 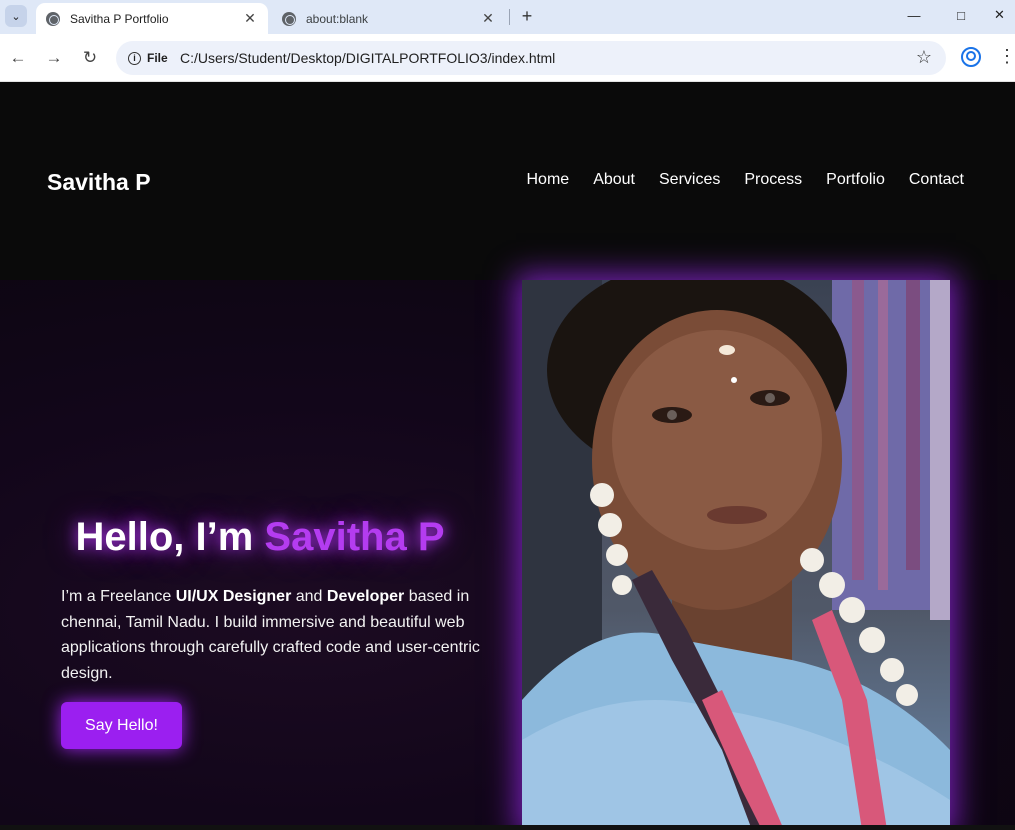 What do you see at coordinates (507, 827) in the screenshot?
I see `section-divider` at bounding box center [507, 827].